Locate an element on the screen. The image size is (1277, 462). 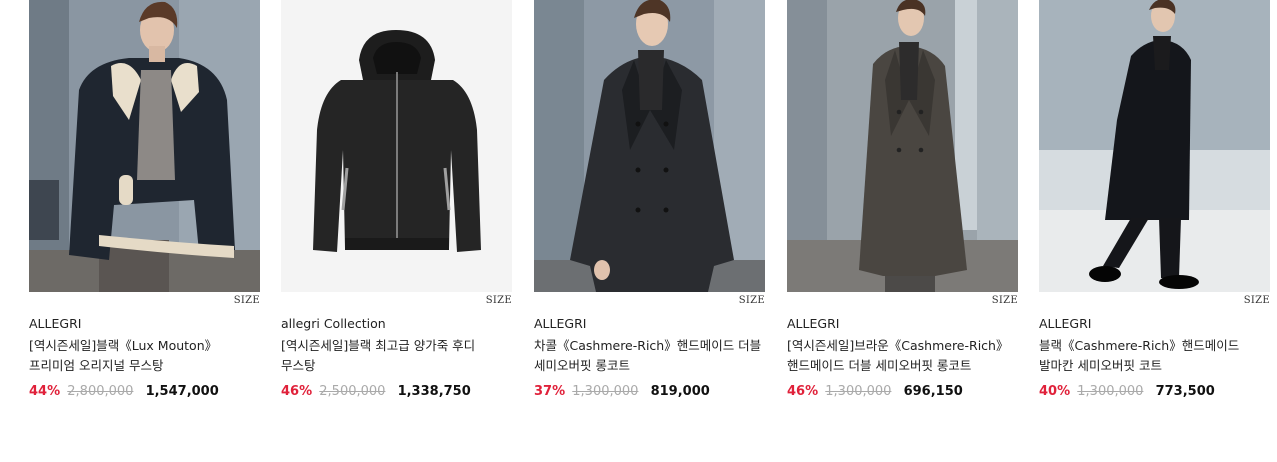
price-row: 46% 1,300,000 696,150 is located at coordinates (902, 392).